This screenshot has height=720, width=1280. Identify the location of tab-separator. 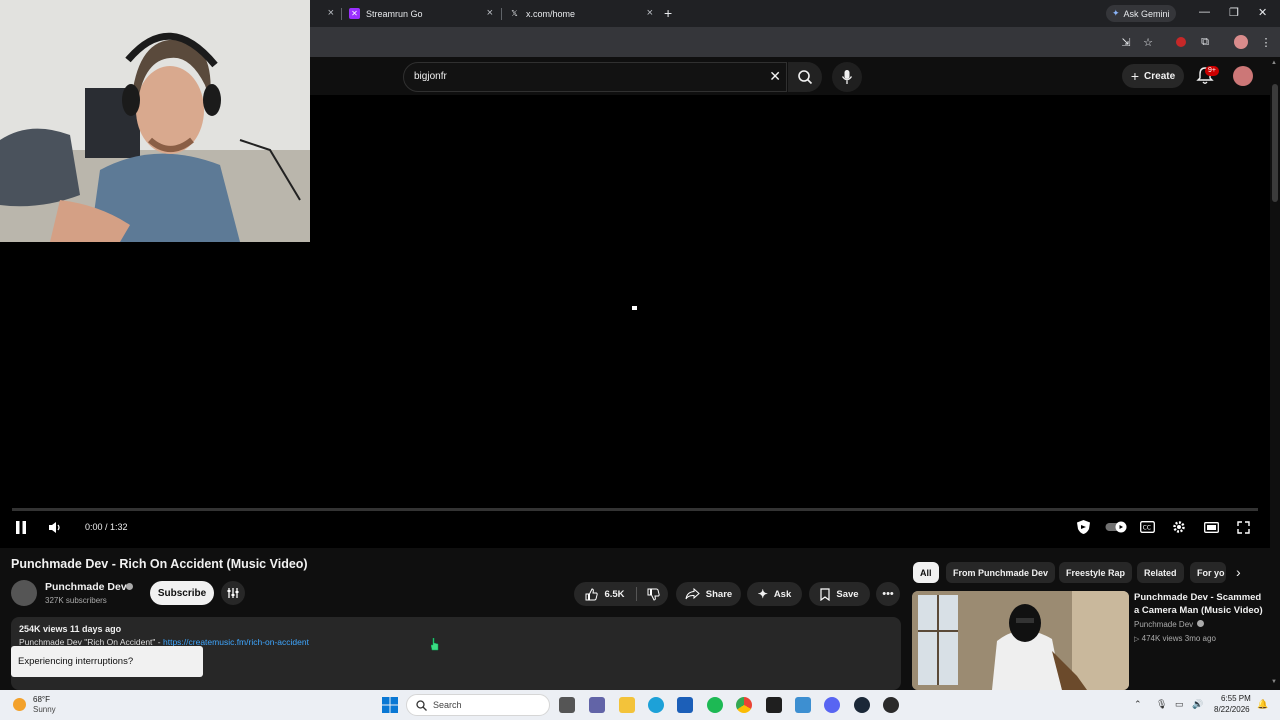
(501, 14).